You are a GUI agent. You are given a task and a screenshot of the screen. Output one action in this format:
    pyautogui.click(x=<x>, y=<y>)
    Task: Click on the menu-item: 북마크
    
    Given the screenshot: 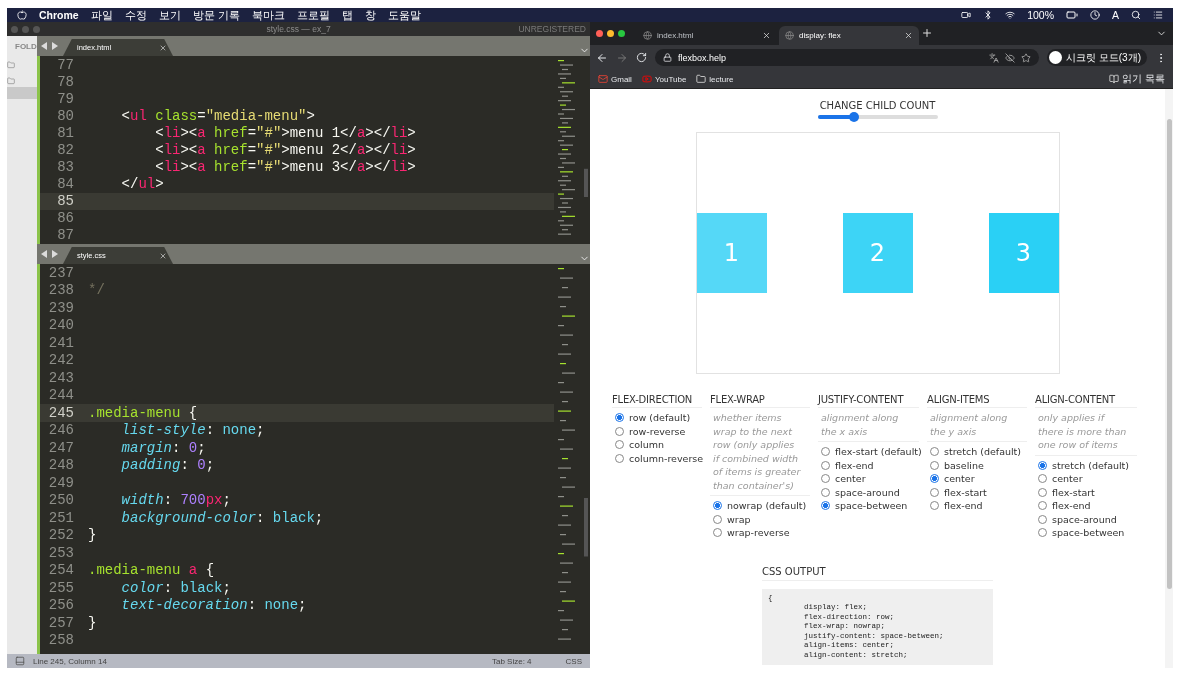 What is the action you would take?
    pyautogui.click(x=268, y=15)
    